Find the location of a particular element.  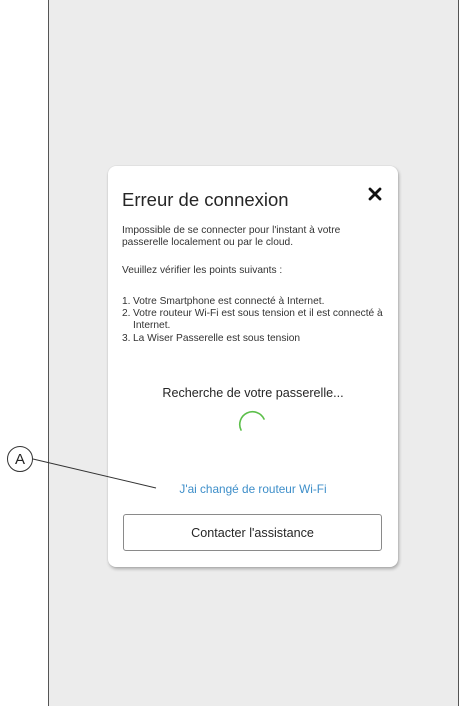

changed-router-link: J'ai changé de routeur Wi-Fi is located at coordinates (253, 489).